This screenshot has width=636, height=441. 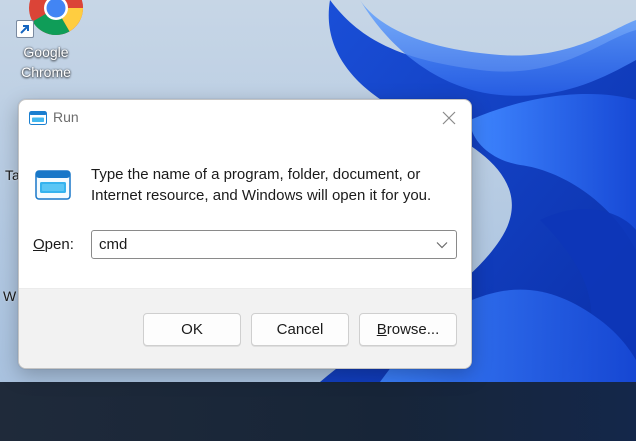 What do you see at coordinates (39, 244) in the screenshot?
I see `open-label-accelerator: O` at bounding box center [39, 244].